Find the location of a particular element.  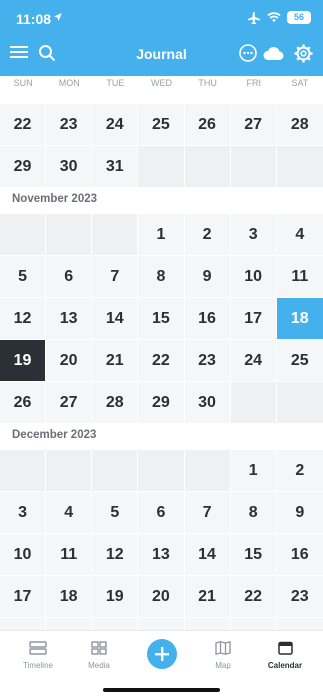

map-icon is located at coordinates (223, 648).